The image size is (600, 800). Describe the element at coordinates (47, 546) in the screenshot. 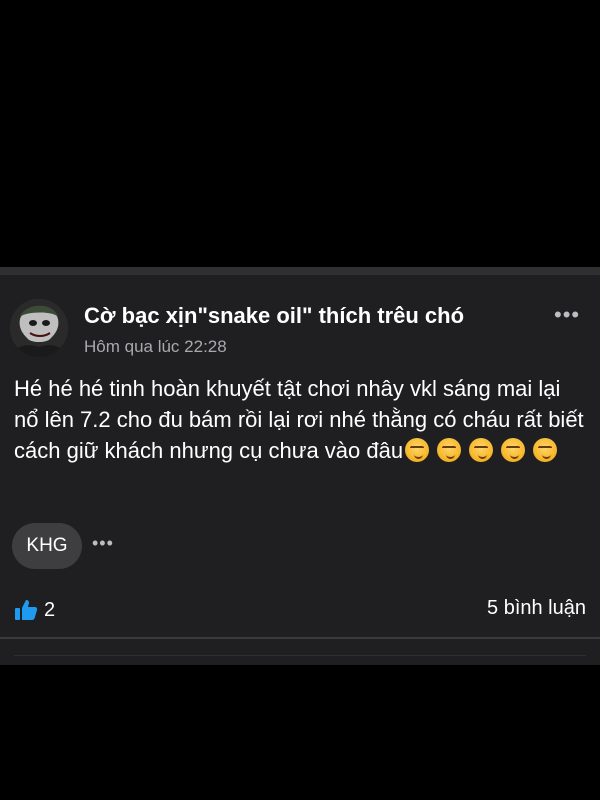

I see `stock-tag-button: KHG` at that location.